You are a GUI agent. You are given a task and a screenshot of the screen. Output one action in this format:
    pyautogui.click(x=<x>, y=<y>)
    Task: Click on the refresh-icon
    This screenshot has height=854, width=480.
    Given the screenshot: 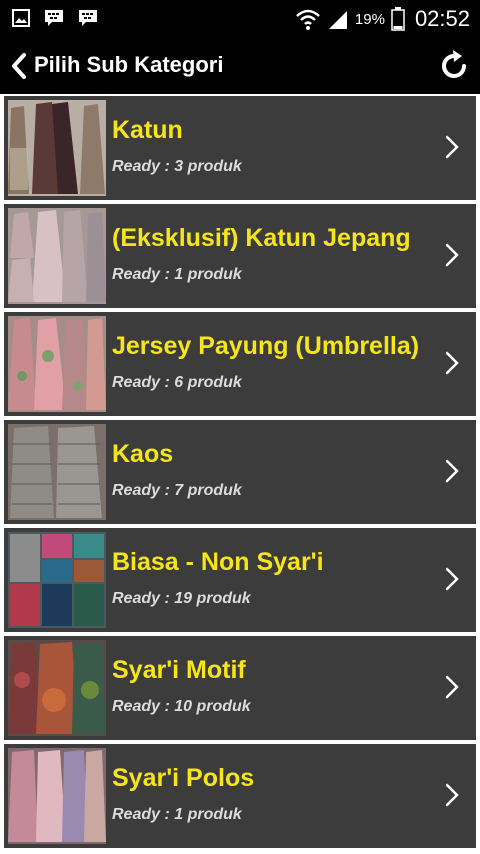 What is the action you would take?
    pyautogui.click(x=454, y=66)
    